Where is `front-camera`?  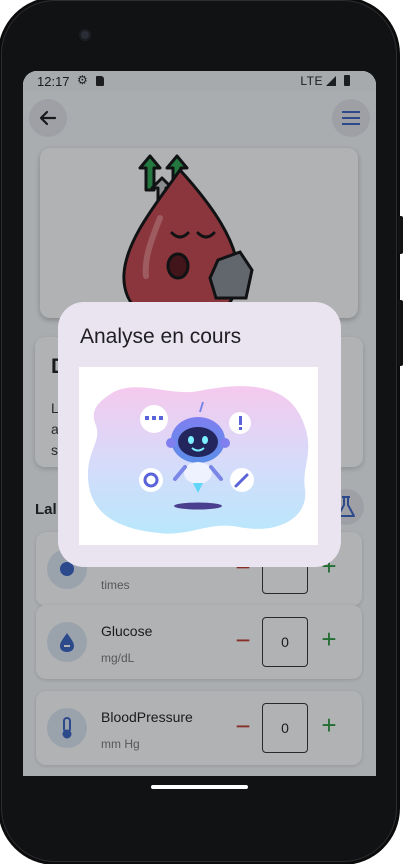 front-camera is located at coordinates (85, 35).